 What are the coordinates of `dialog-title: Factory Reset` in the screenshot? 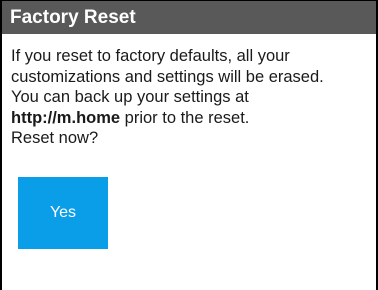 It's located at (189, 17).